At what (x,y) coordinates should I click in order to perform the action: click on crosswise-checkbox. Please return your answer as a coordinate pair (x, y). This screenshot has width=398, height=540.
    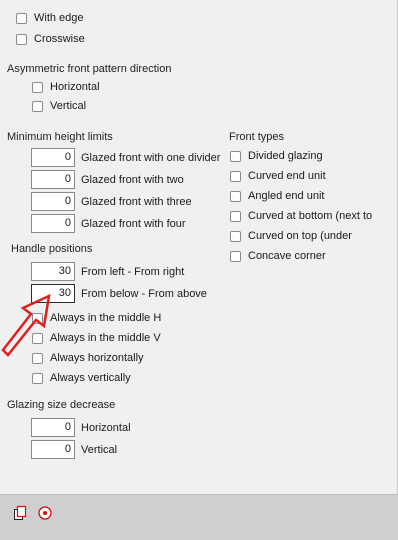
    Looking at the image, I should click on (21, 39).